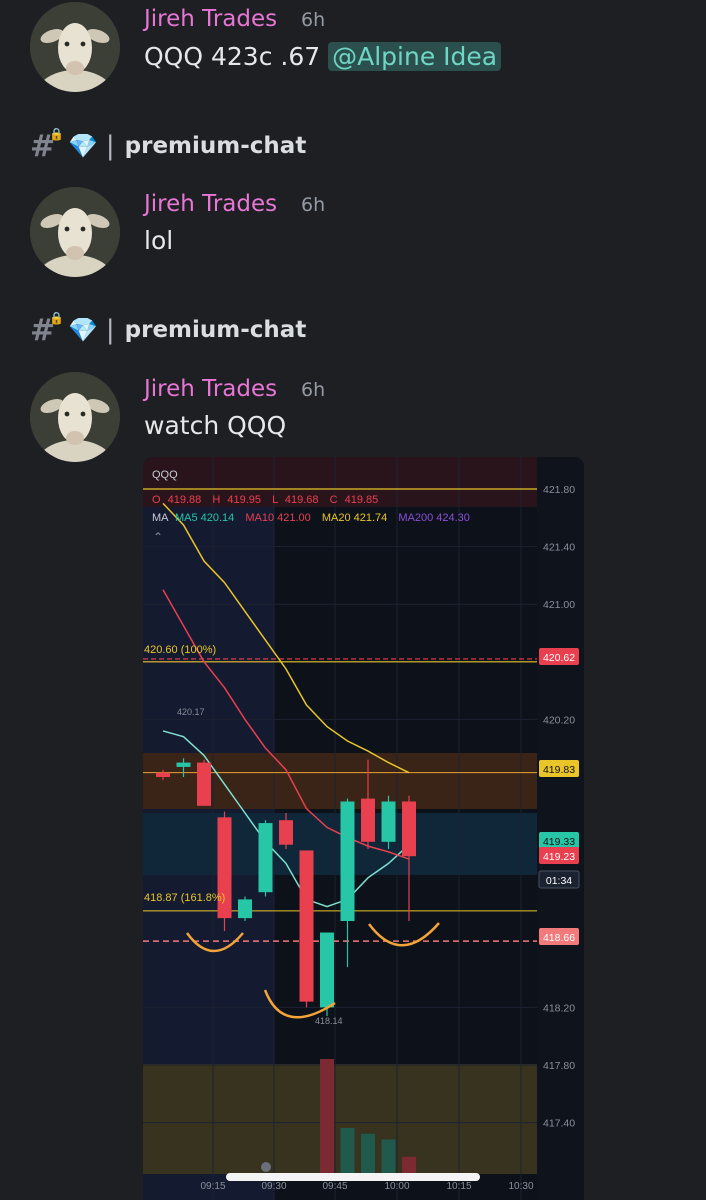 The image size is (706, 1200). Describe the element at coordinates (216, 500) in the screenshot. I see `ohlc-high-label: H` at that location.